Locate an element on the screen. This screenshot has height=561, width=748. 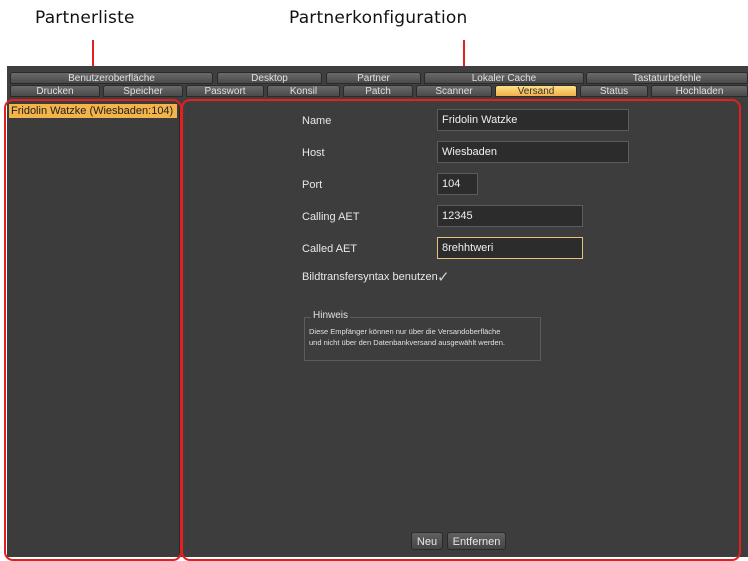
callout-partner-list: Partnerliste is located at coordinates (85, 18).